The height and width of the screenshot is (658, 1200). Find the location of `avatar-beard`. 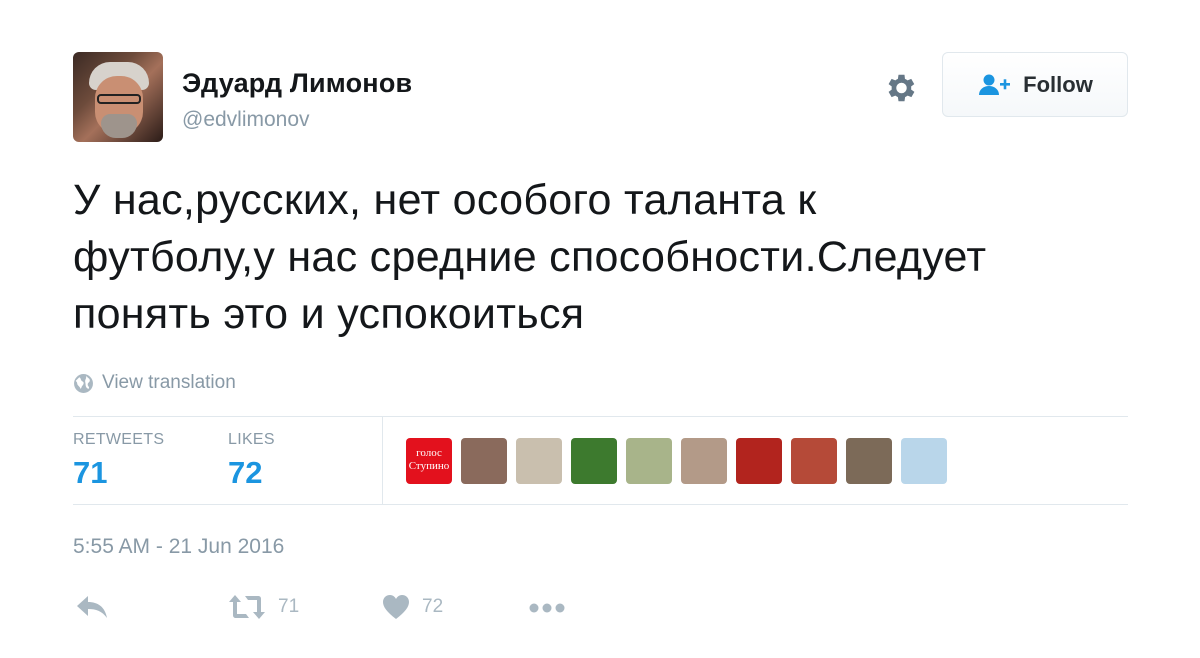

avatar-beard is located at coordinates (119, 126).